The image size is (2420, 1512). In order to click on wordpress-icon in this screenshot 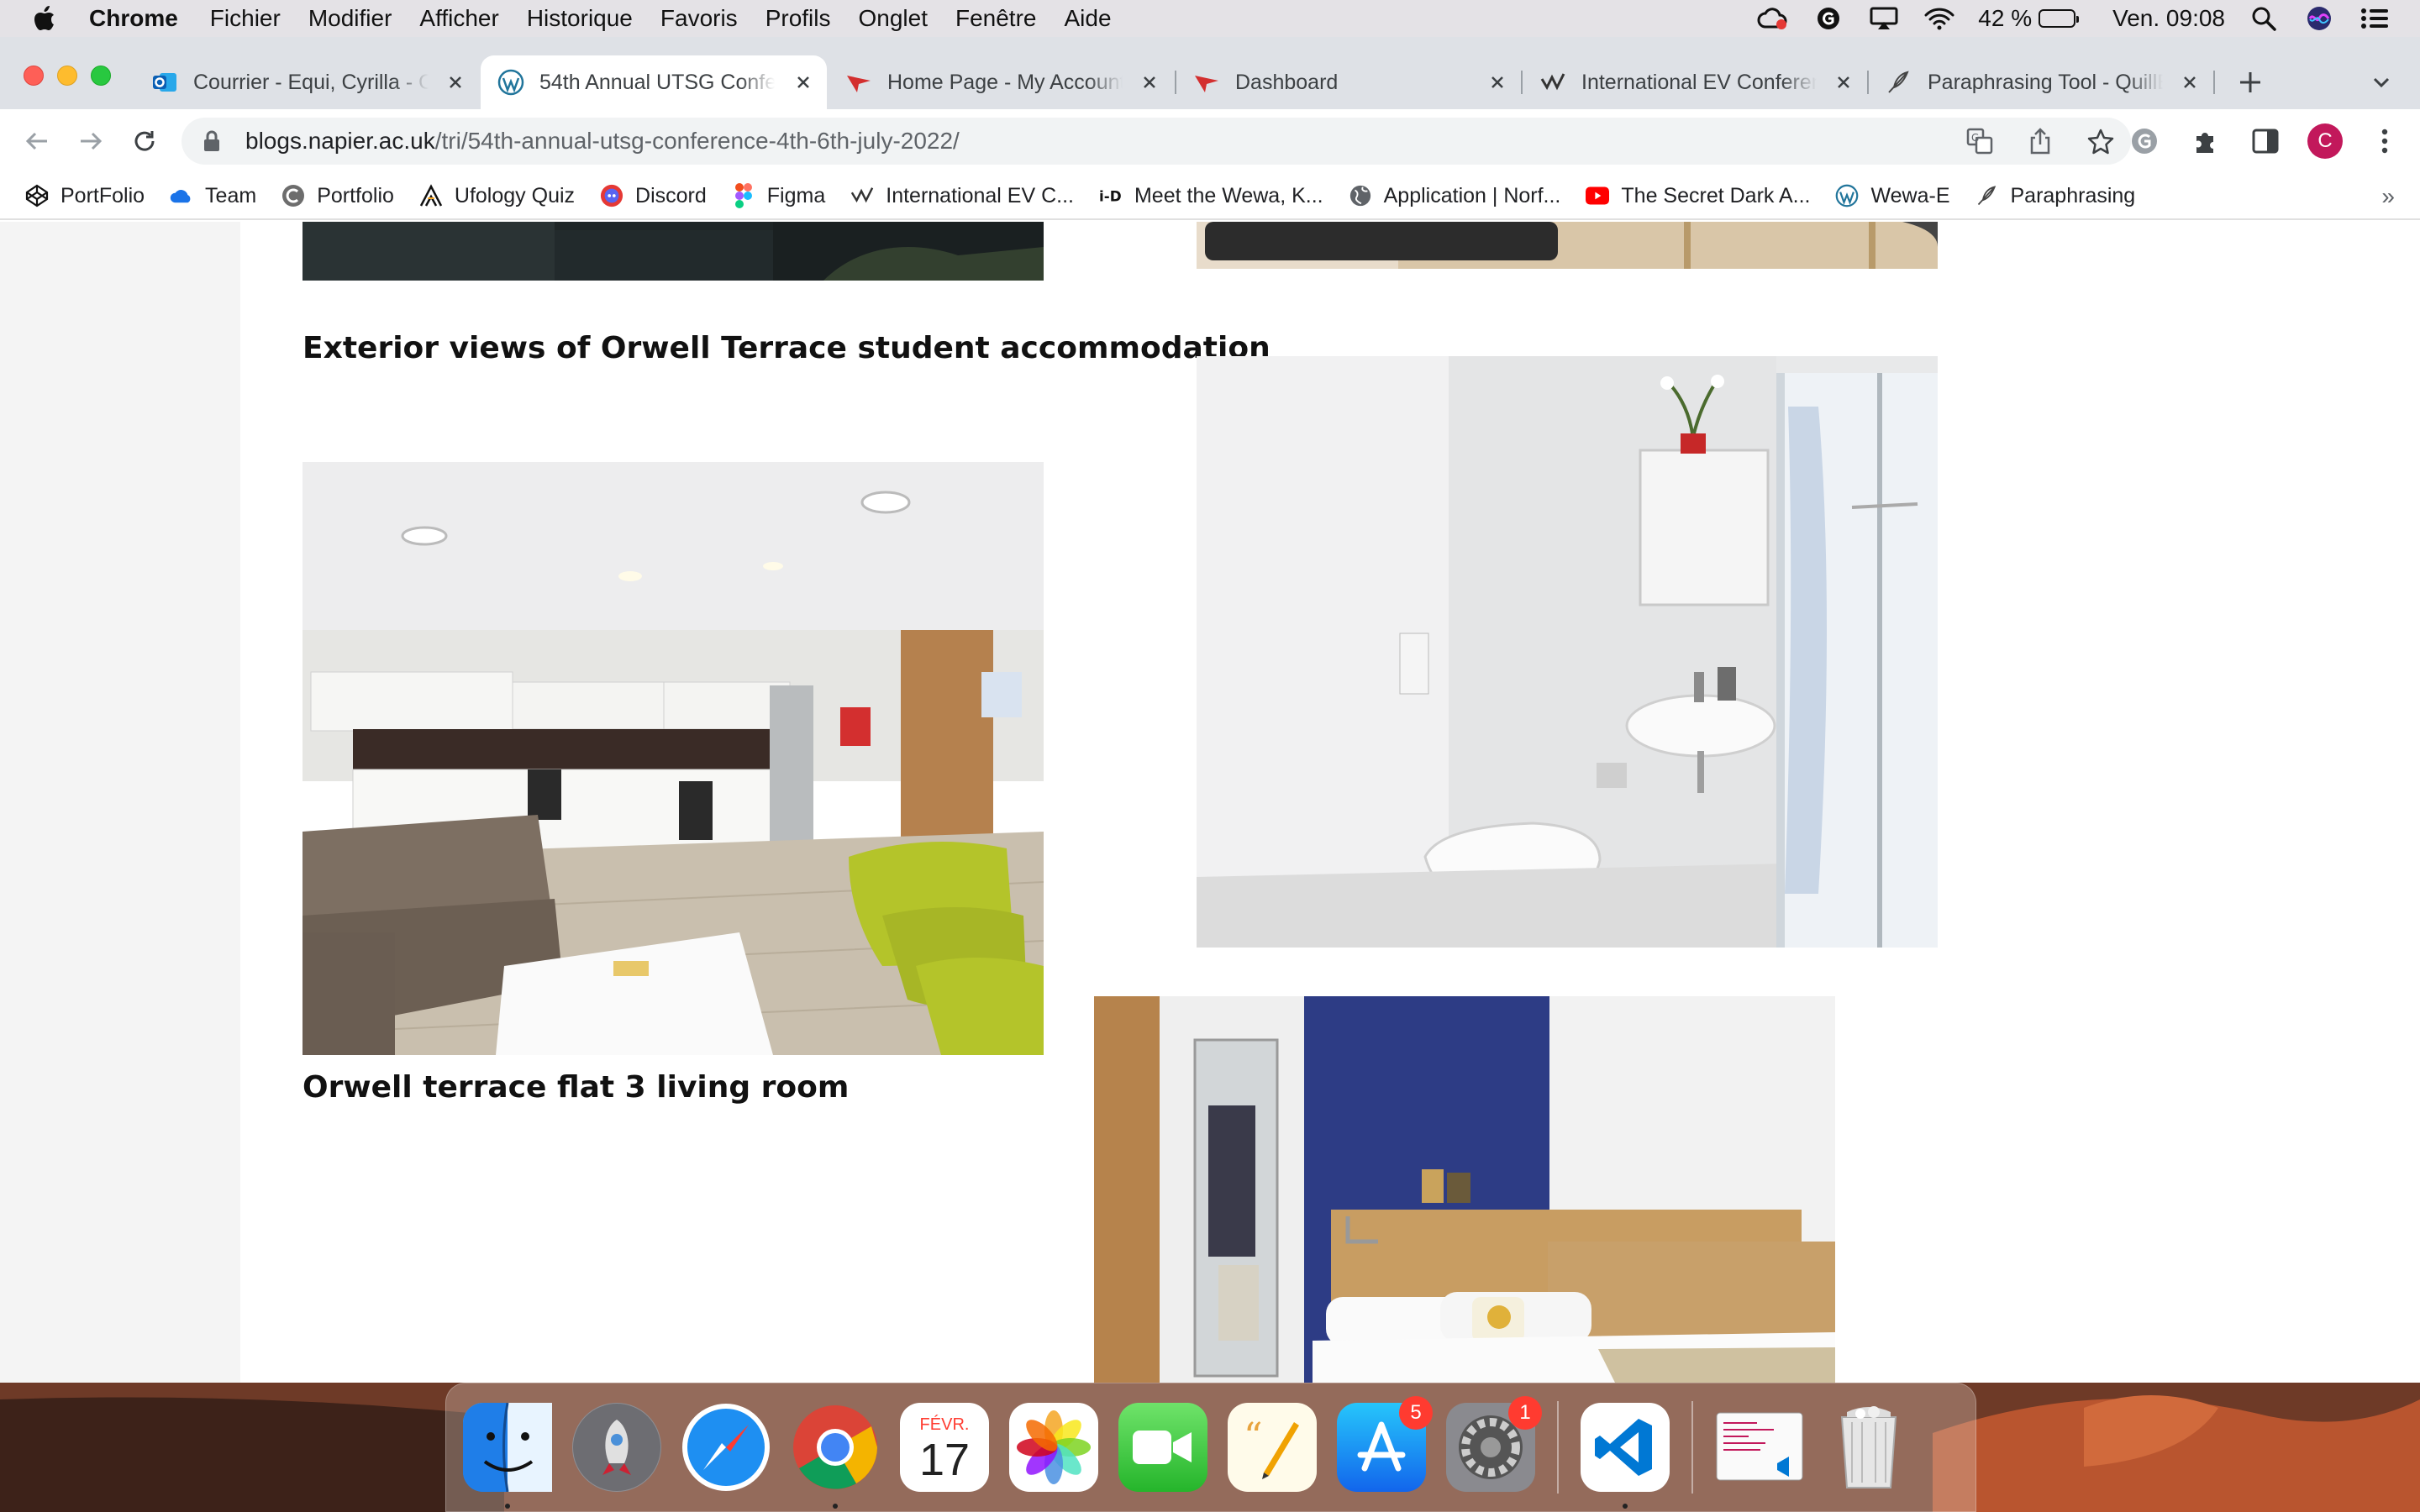, I will do `click(1847, 195)`.